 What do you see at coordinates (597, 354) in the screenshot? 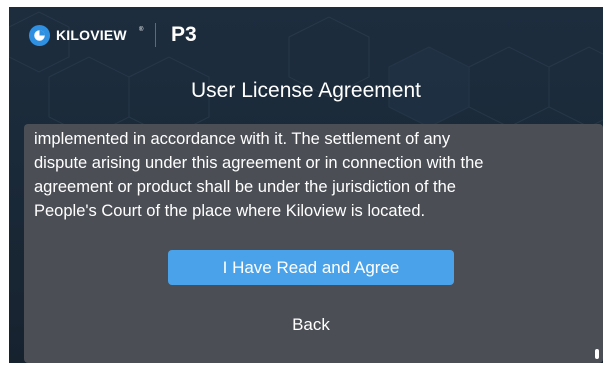
I see `scrollbar-thumb` at bounding box center [597, 354].